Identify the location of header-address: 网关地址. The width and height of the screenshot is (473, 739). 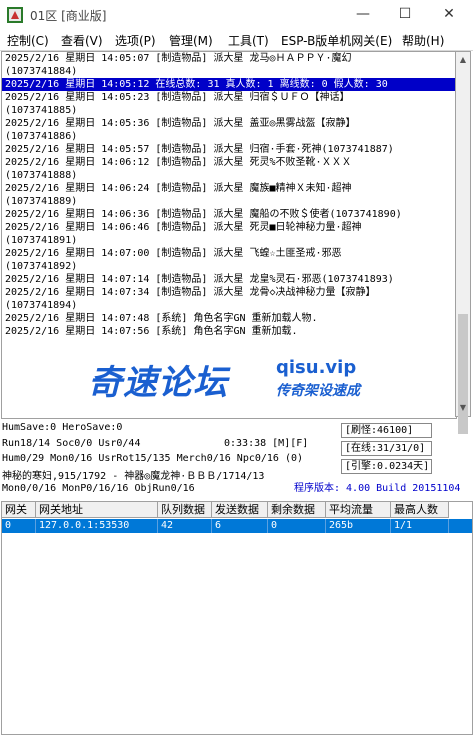
(97, 510).